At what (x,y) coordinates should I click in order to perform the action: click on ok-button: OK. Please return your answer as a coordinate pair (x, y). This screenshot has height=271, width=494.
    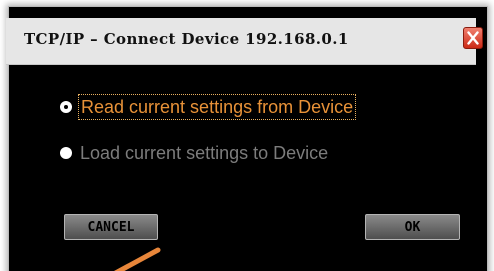
    Looking at the image, I should click on (412, 227).